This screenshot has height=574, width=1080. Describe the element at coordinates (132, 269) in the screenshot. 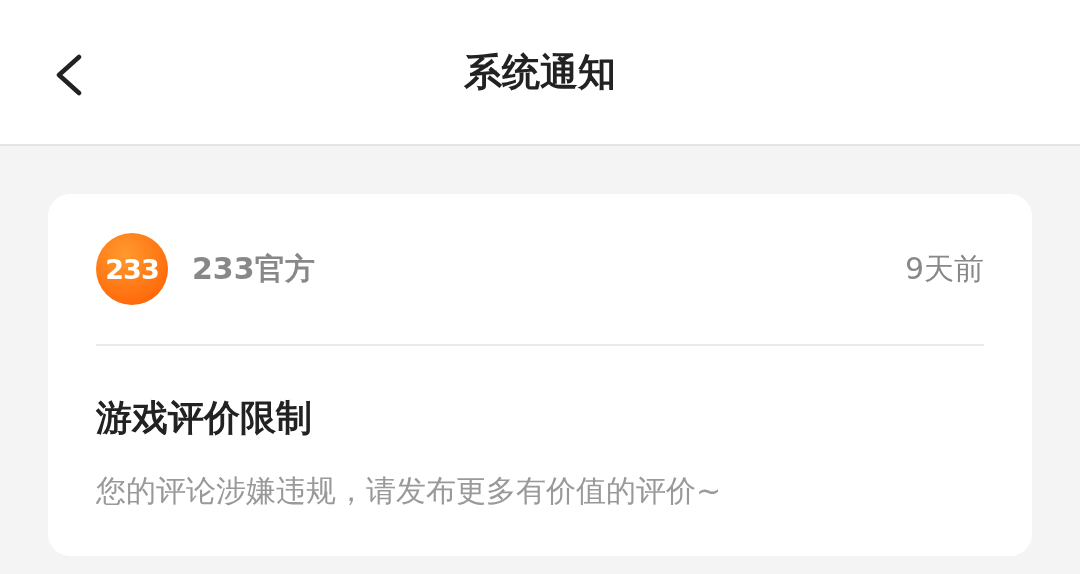

I see `sender-logo: 233` at that location.